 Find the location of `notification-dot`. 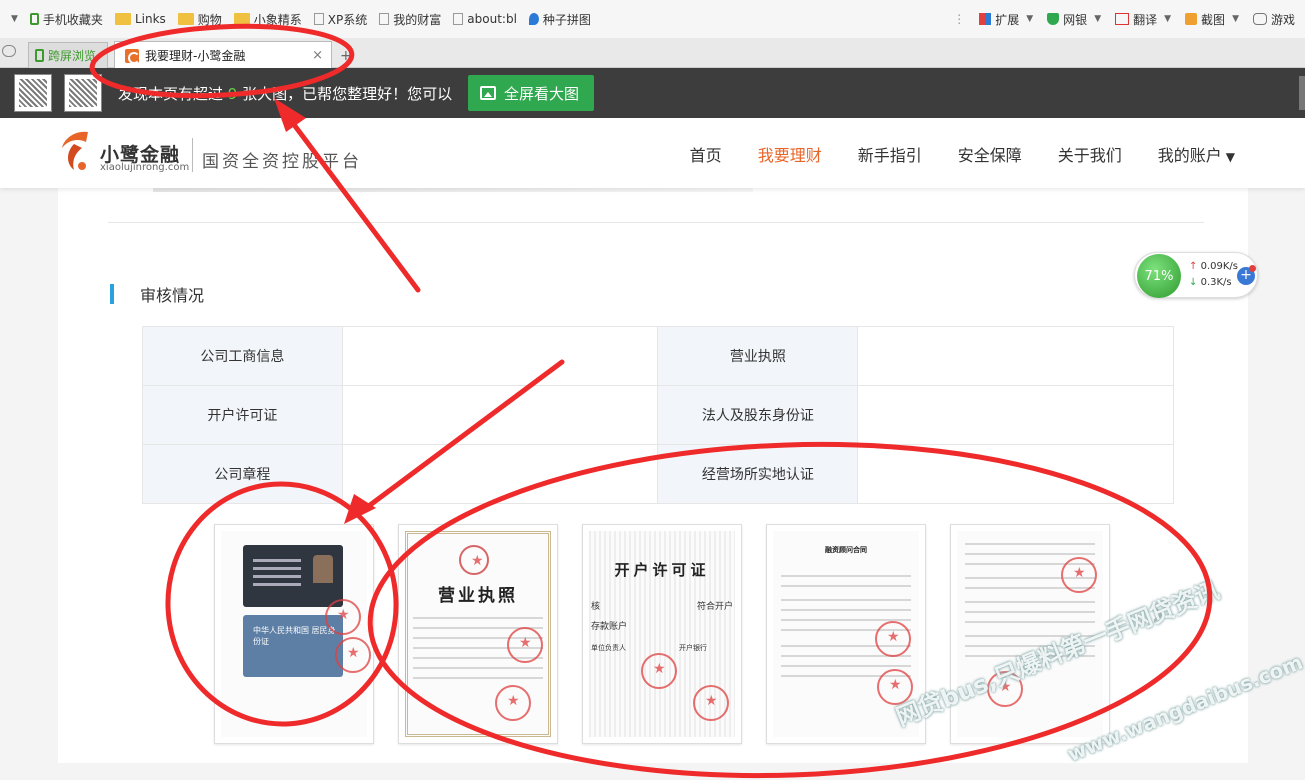

notification-dot is located at coordinates (1252, 268).